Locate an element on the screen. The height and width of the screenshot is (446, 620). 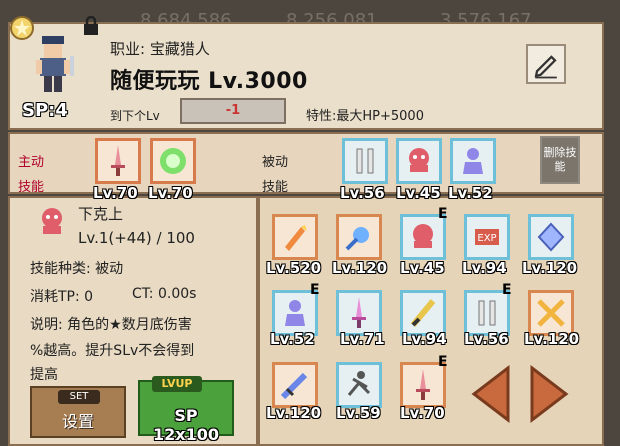
green-orb-icon is located at coordinates (173, 161).